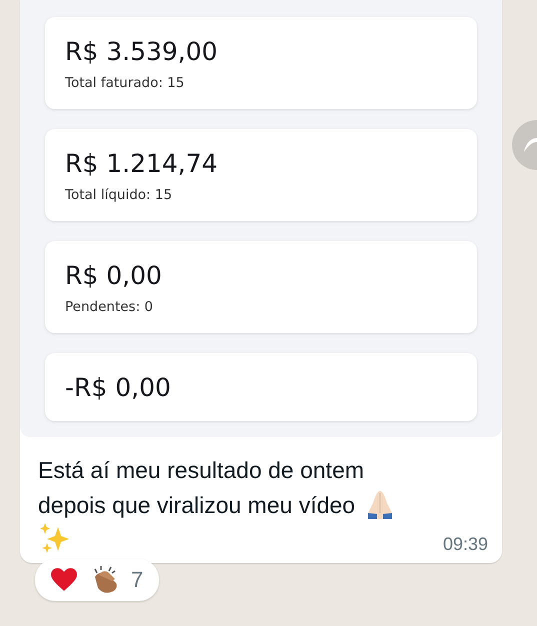 The image size is (537, 626). What do you see at coordinates (125, 83) in the screenshot?
I see `card-label: Total faturado: 15` at bounding box center [125, 83].